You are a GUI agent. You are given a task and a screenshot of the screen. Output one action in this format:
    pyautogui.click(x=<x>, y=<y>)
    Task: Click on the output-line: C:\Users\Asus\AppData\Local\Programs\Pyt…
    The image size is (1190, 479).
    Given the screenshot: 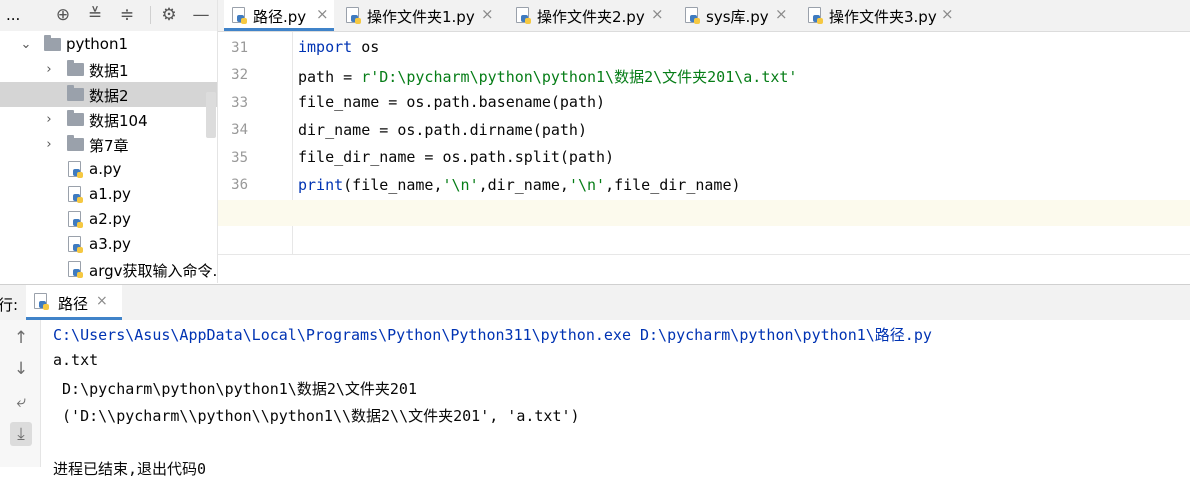 What is the action you would take?
    pyautogui.click(x=492, y=335)
    